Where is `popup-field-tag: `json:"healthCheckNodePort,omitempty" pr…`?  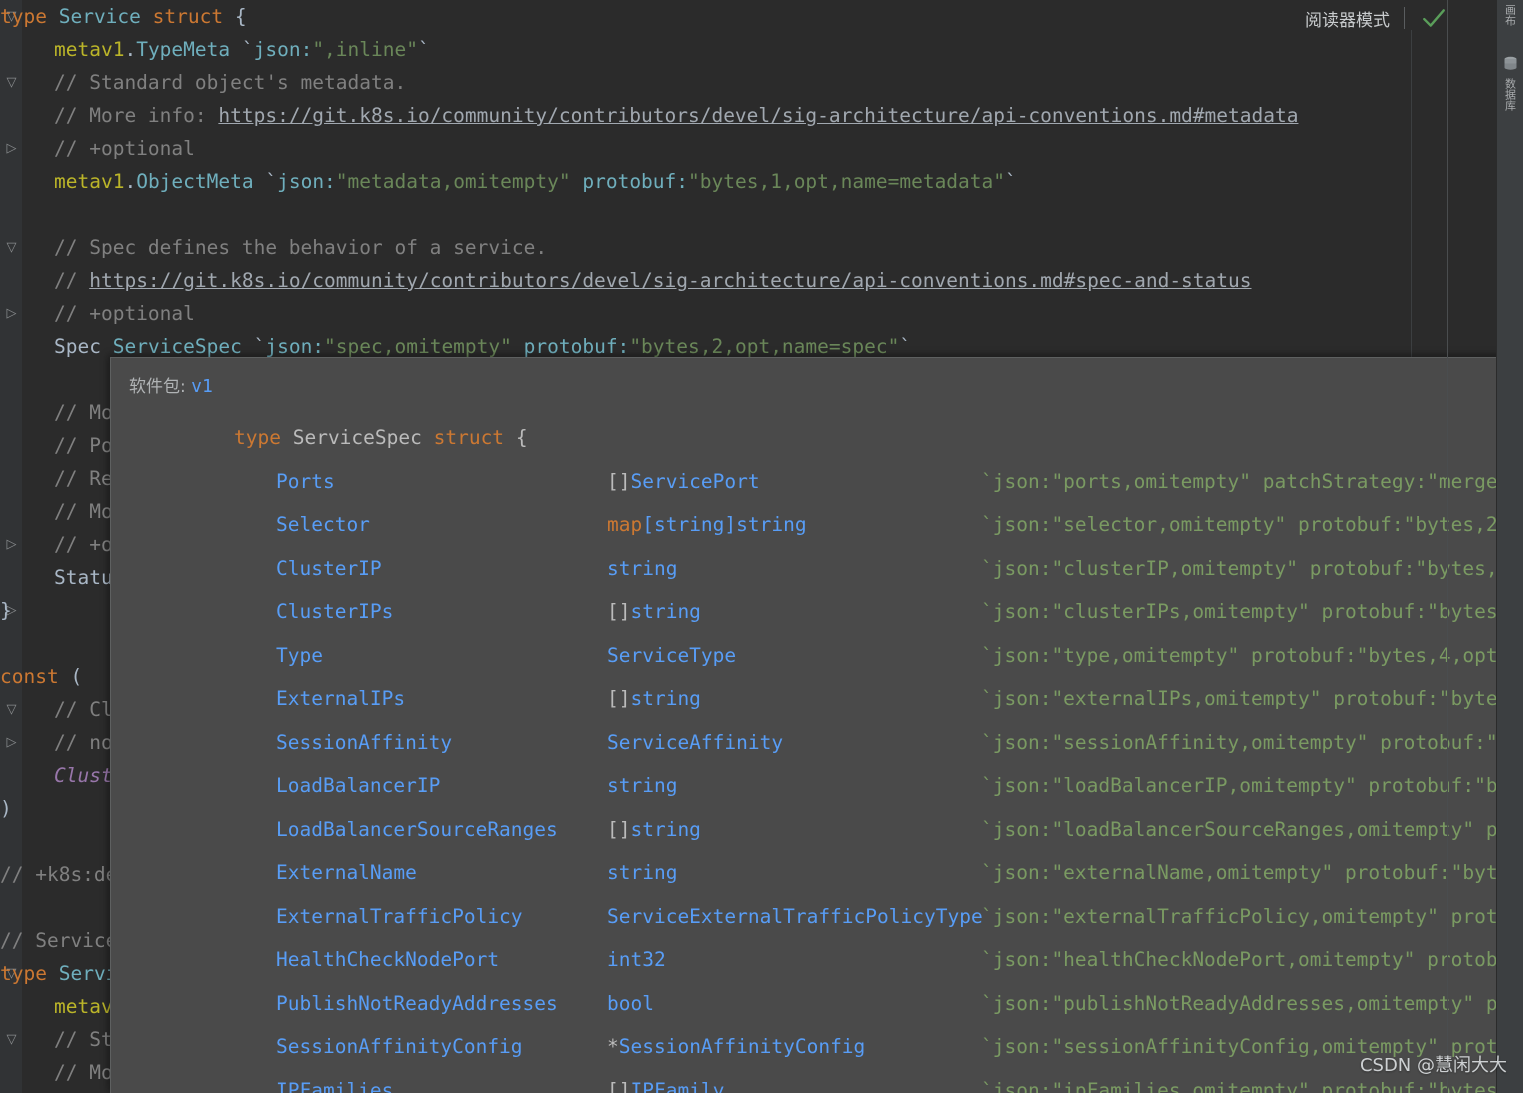 popup-field-tag: `json:"healthCheckNodePort,omitempty" pr… is located at coordinates (1252, 959).